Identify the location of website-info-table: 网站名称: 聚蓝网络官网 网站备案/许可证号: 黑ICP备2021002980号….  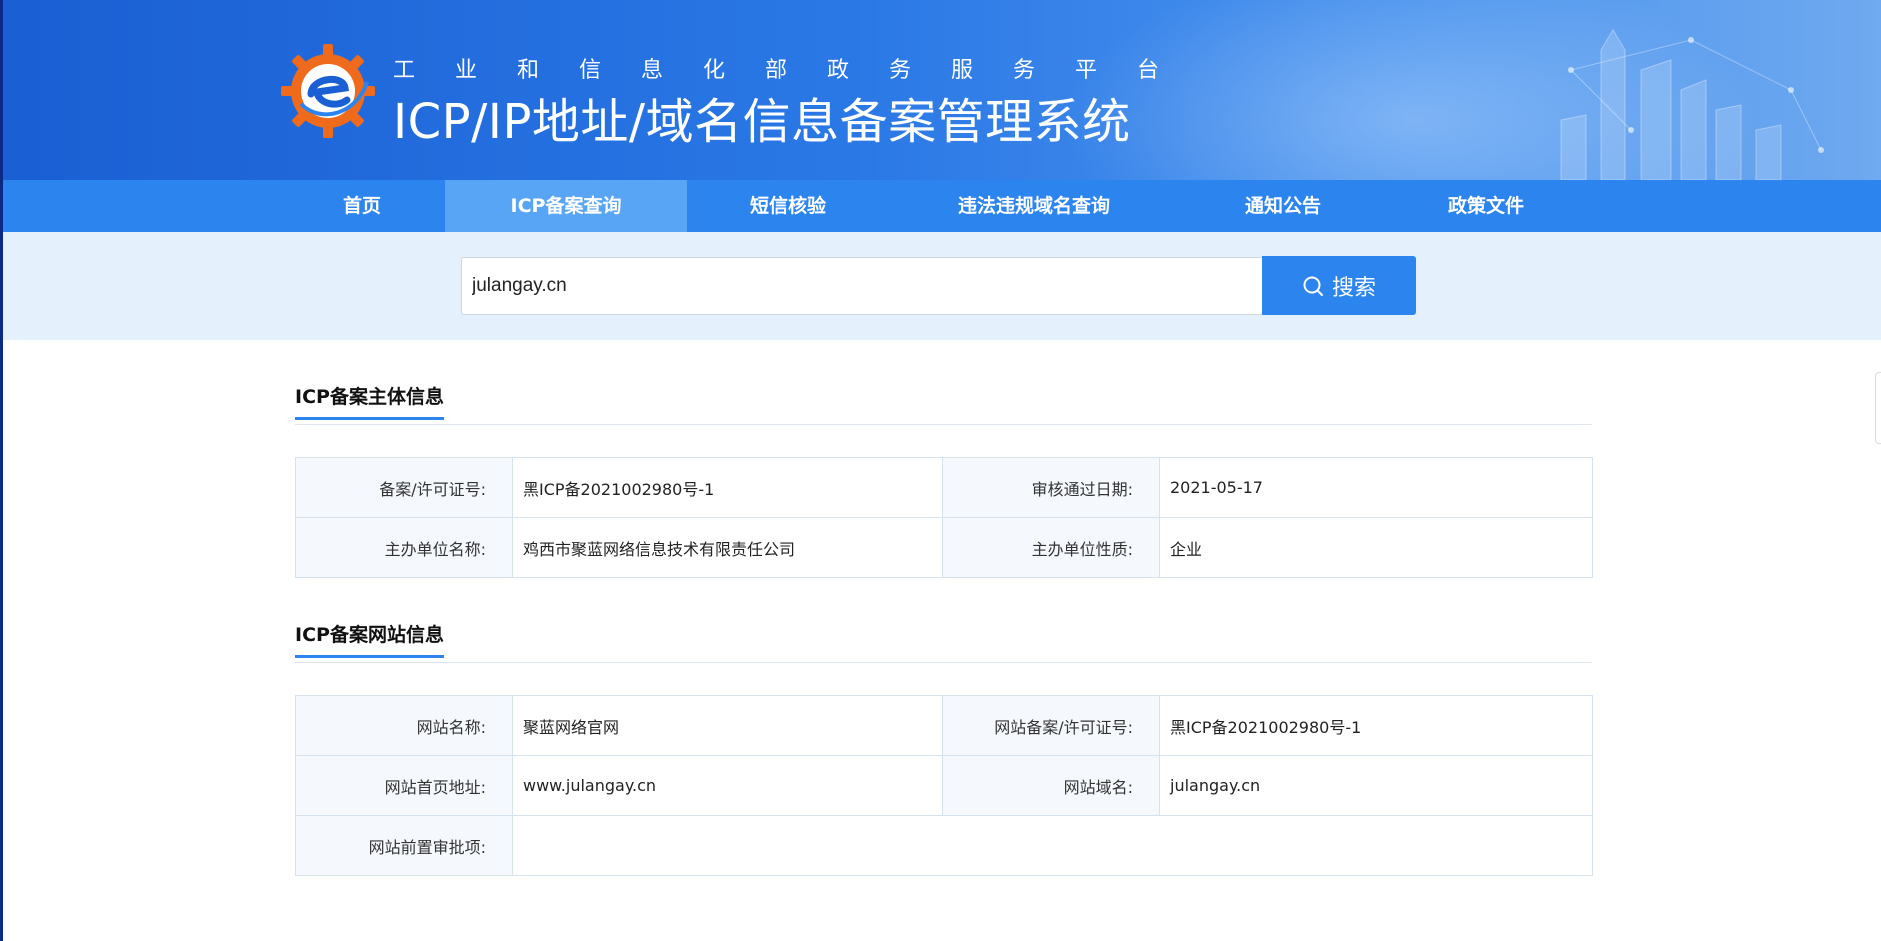
(944, 785).